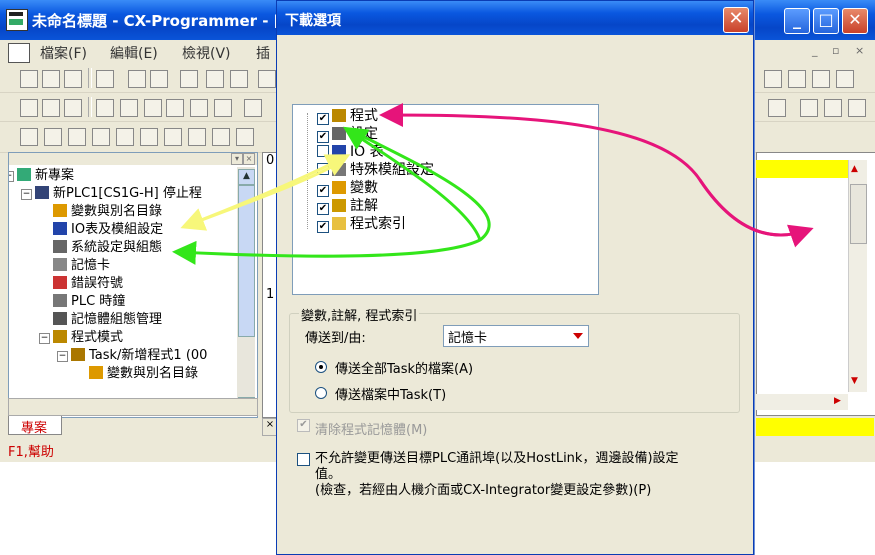 This screenshot has height=555, width=875. Describe the element at coordinates (268, 191) in the screenshot. I see `yellow-arrow-head` at that location.